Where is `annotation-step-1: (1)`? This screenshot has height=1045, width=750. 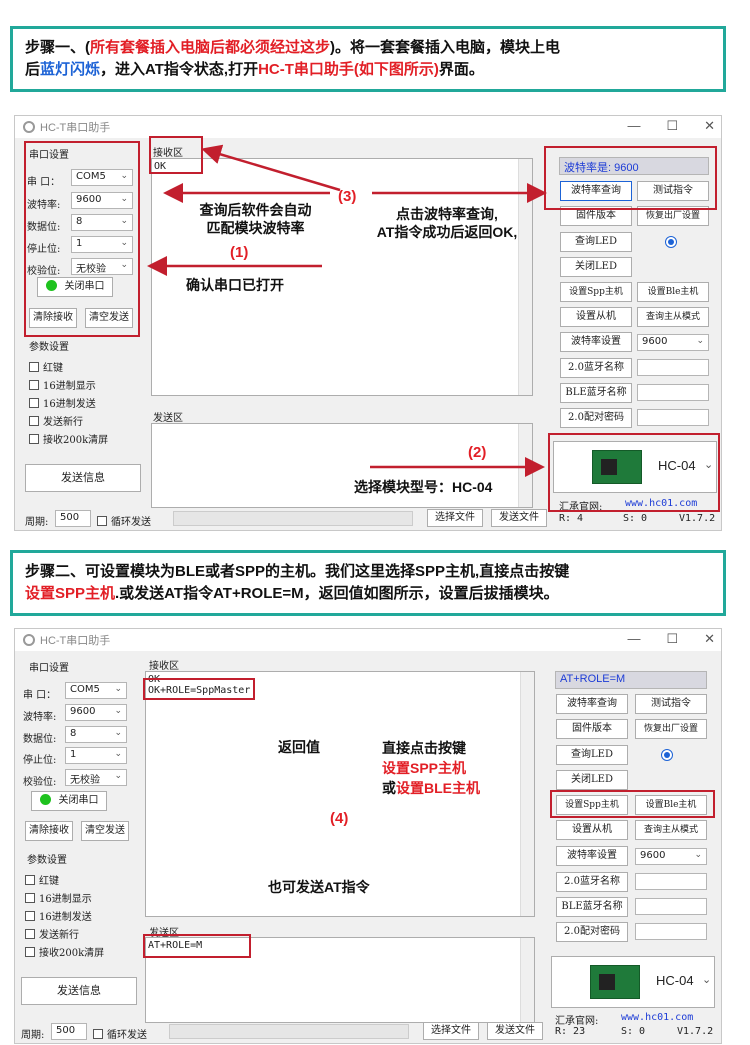
annotation-step-1: (1) is located at coordinates (239, 252).